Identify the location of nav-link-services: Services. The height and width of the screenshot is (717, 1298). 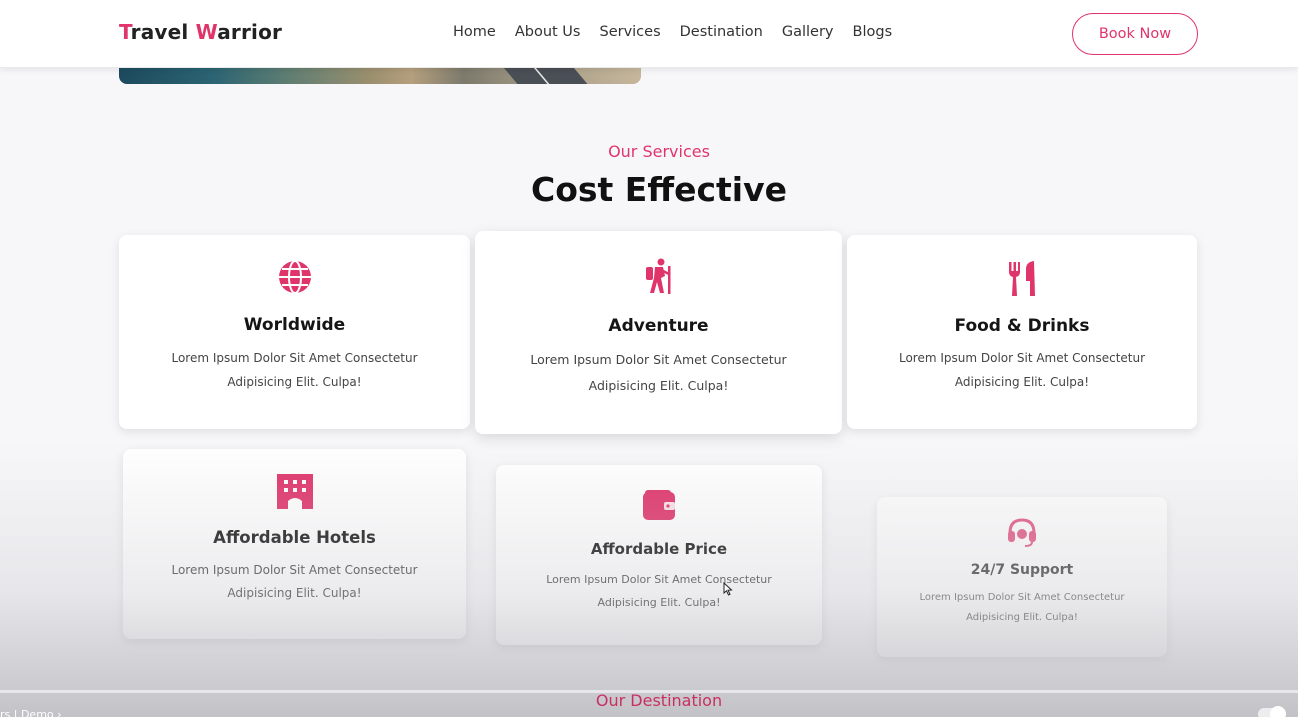
(629, 32).